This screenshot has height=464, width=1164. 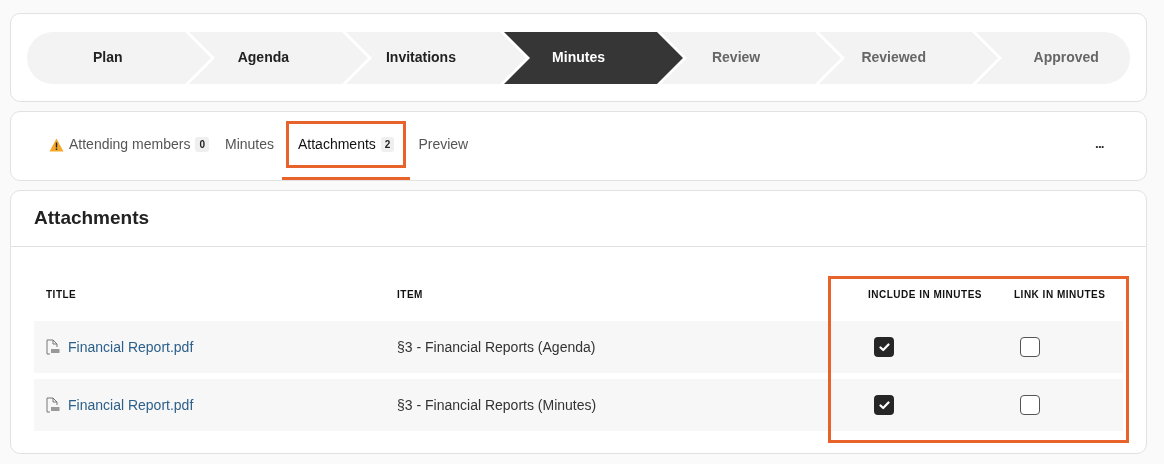 What do you see at coordinates (443, 144) in the screenshot?
I see `tab: Preview` at bounding box center [443, 144].